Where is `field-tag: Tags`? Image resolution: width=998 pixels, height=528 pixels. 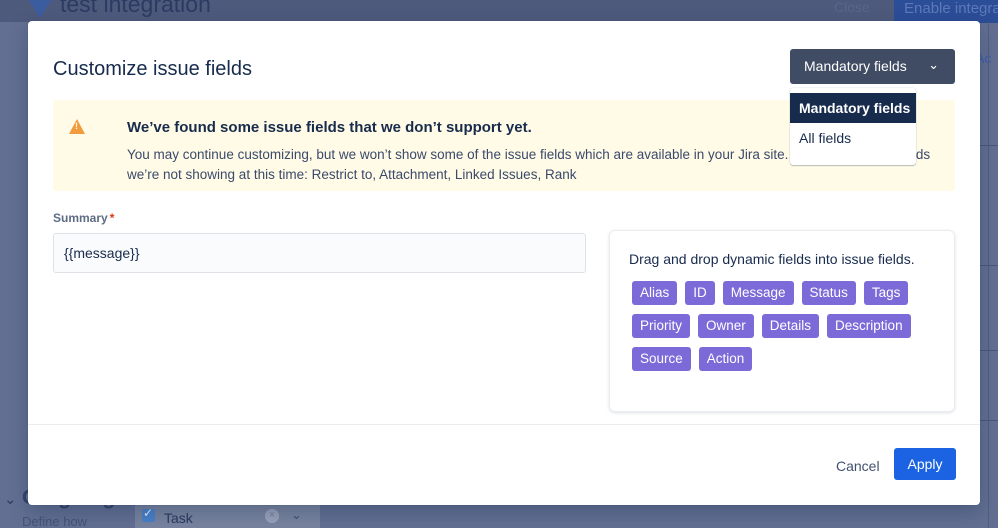
field-tag: Tags is located at coordinates (886, 293).